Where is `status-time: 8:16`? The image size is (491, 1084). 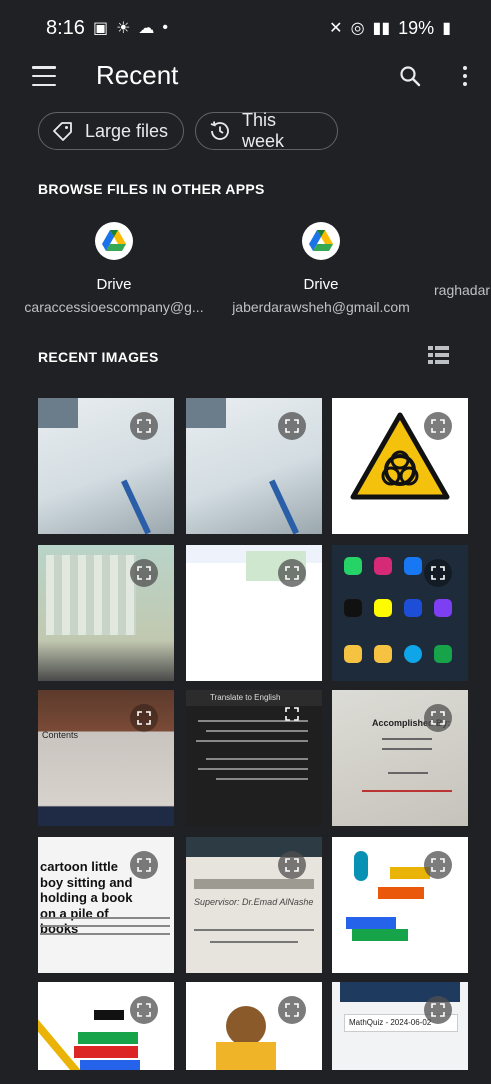 status-time: 8:16 is located at coordinates (65, 27).